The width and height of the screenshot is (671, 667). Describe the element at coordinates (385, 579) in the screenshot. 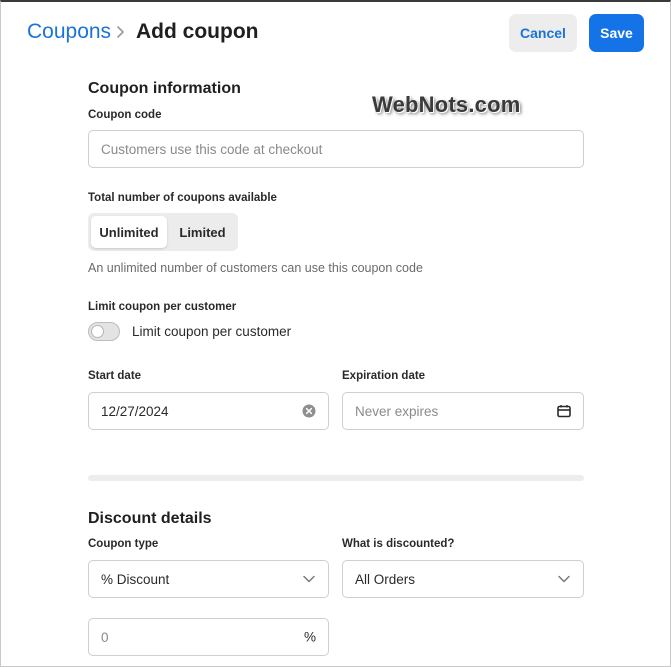

I see `what-discounted-value: All Orders` at that location.